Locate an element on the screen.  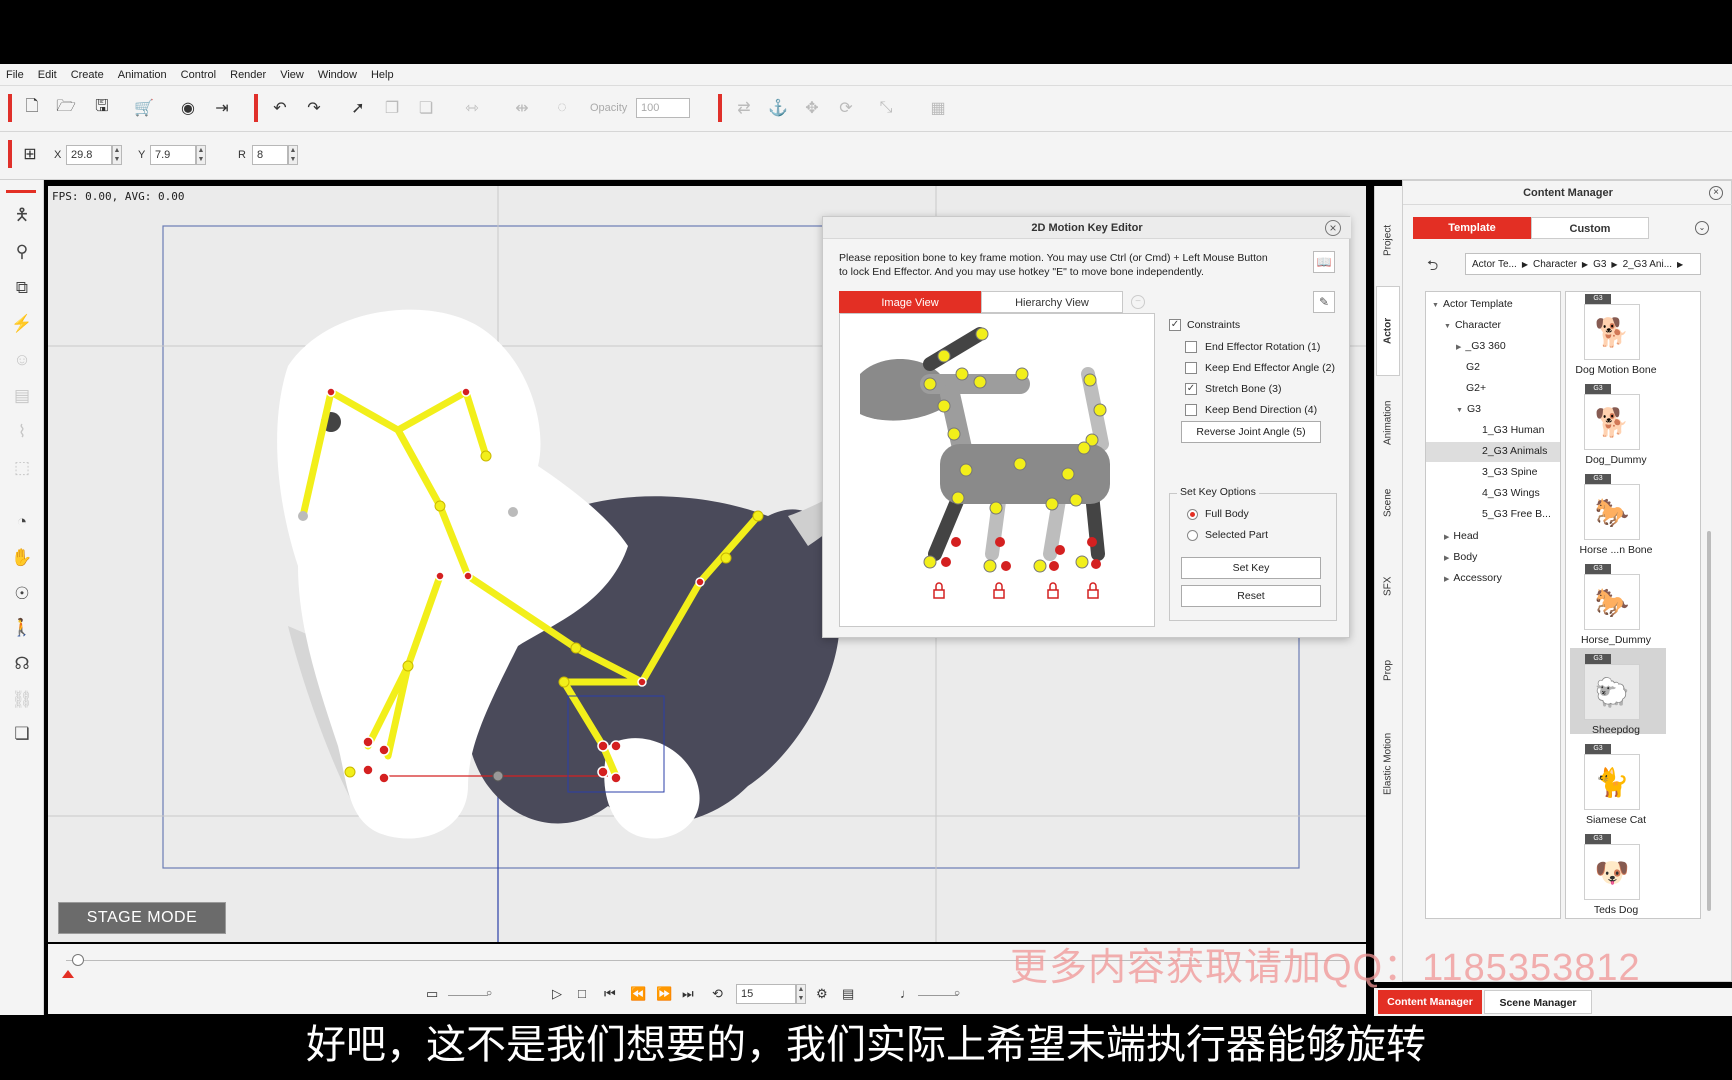
y-spinner: ▲ ▼ is located at coordinates (201, 155).